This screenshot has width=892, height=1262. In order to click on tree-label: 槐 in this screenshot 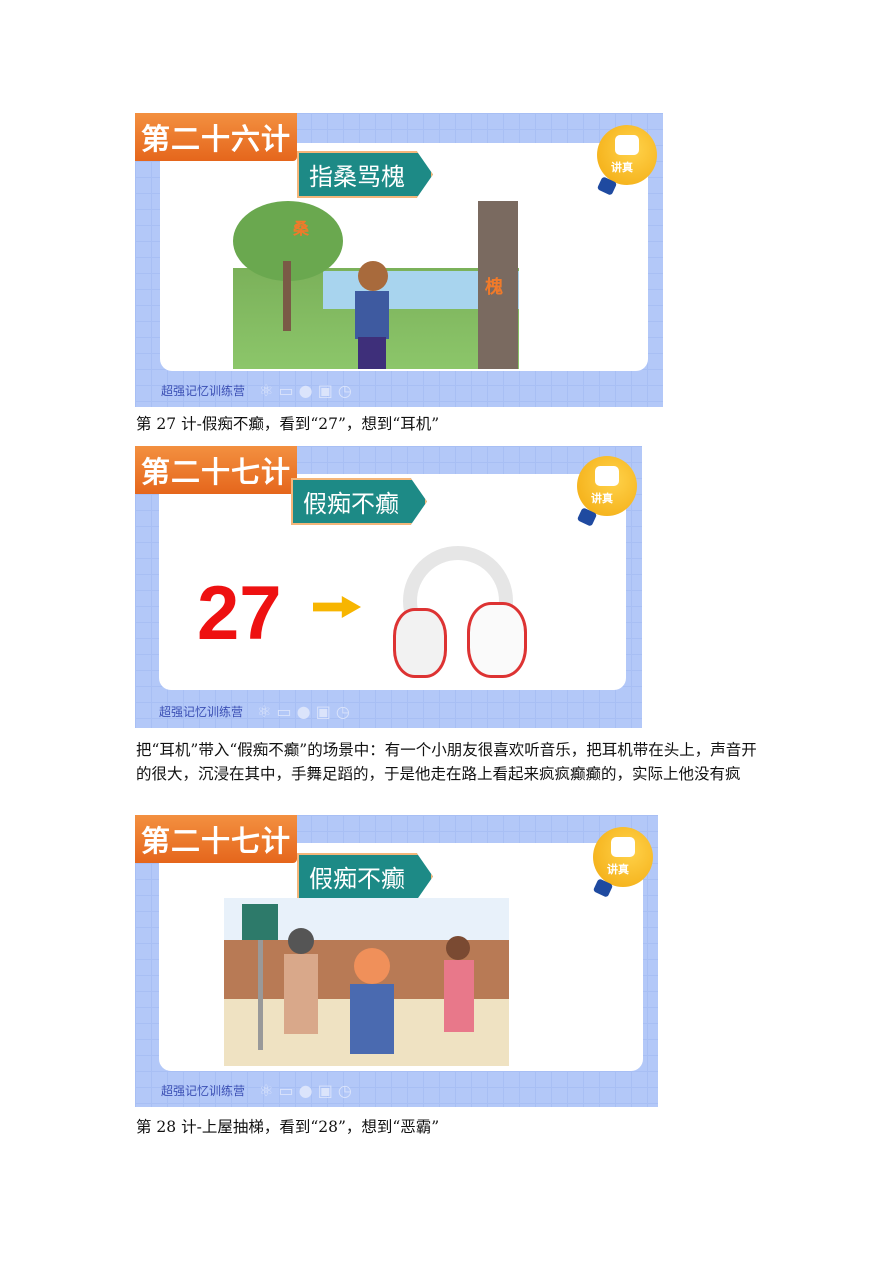, I will do `click(494, 287)`.